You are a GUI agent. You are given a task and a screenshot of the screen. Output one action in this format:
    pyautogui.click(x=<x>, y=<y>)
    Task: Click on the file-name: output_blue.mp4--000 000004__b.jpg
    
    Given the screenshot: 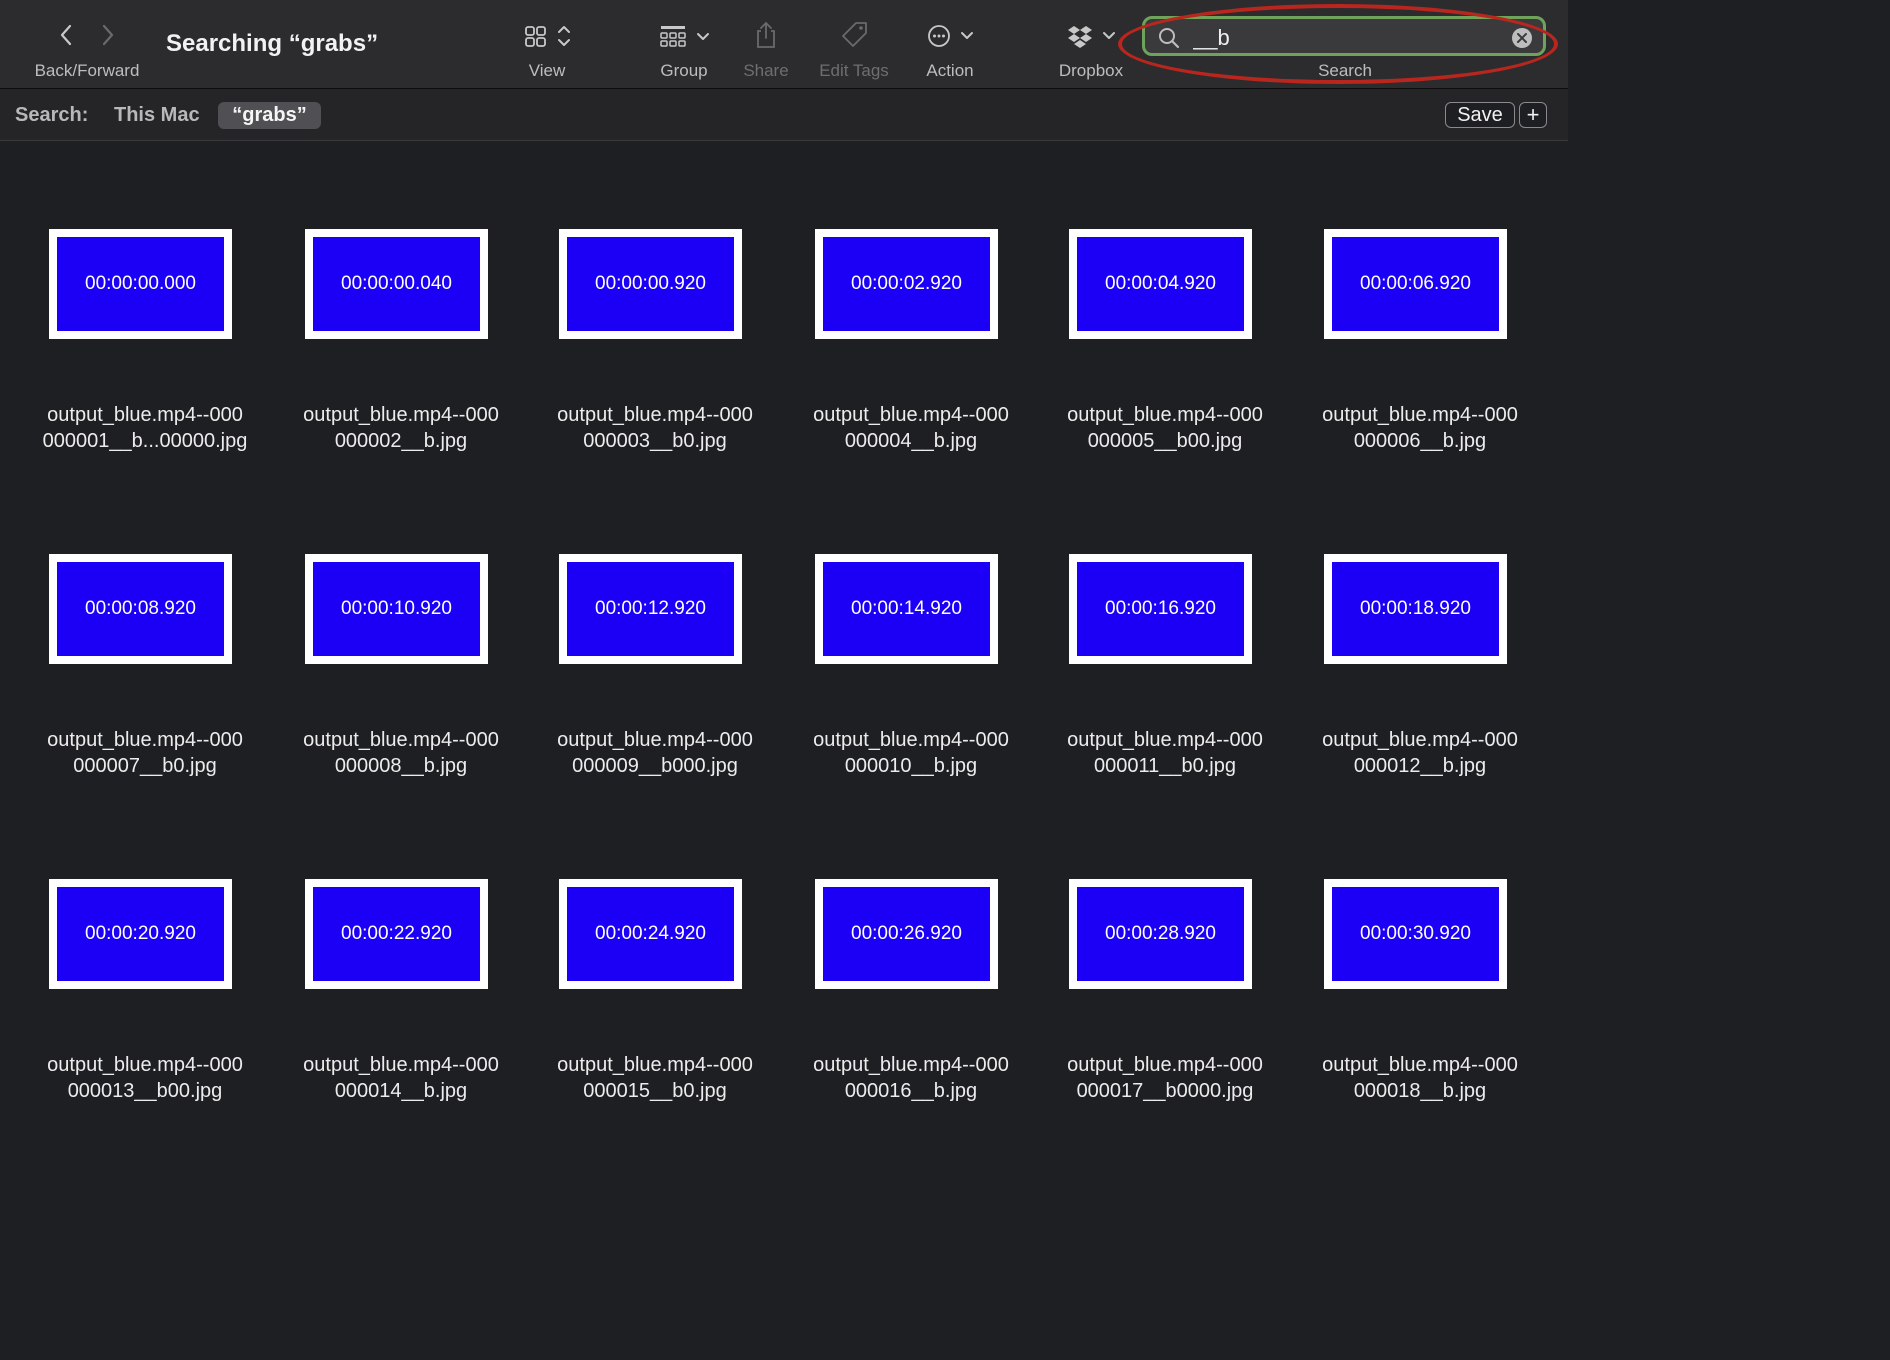 What is the action you would take?
    pyautogui.click(x=911, y=428)
    